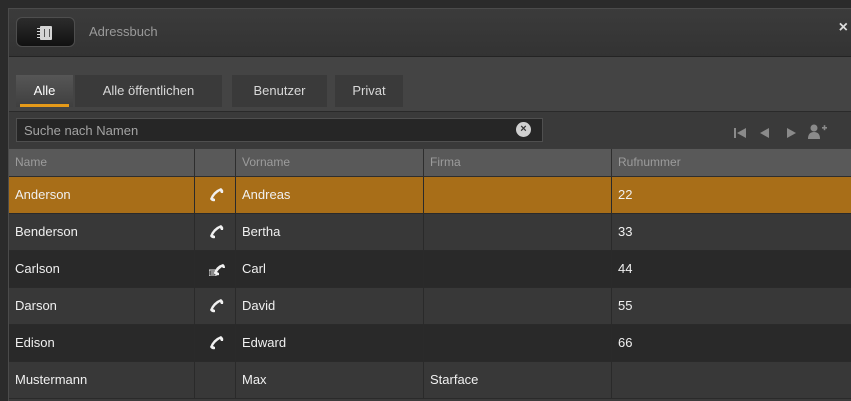  I want to click on cell-name: Darson, so click(102, 306).